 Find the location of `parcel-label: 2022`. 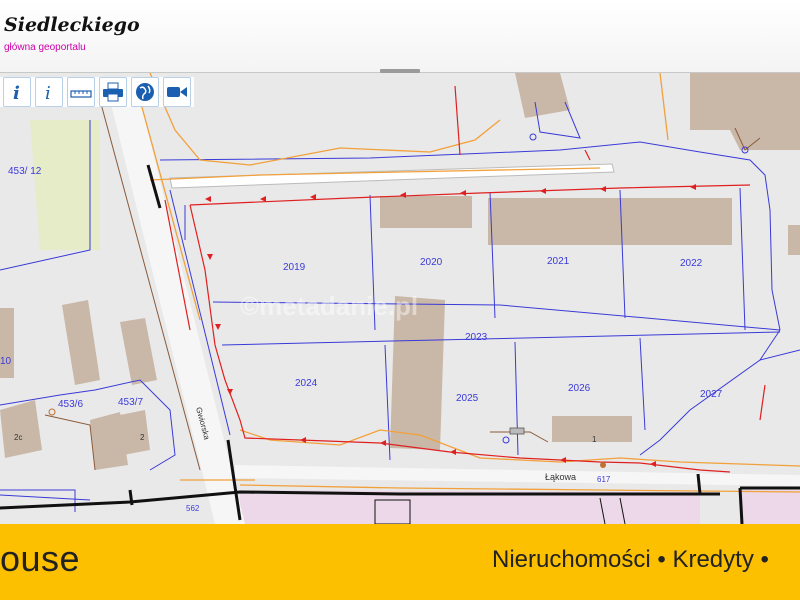

parcel-label: 2022 is located at coordinates (691, 263).